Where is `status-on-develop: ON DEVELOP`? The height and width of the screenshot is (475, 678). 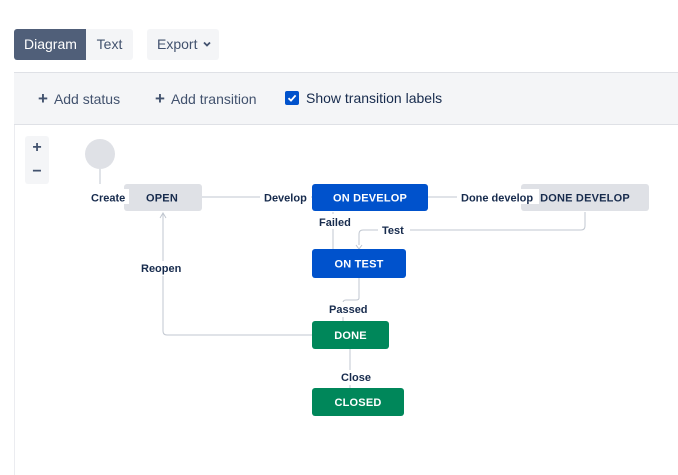
status-on-develop: ON DEVELOP is located at coordinates (370, 197).